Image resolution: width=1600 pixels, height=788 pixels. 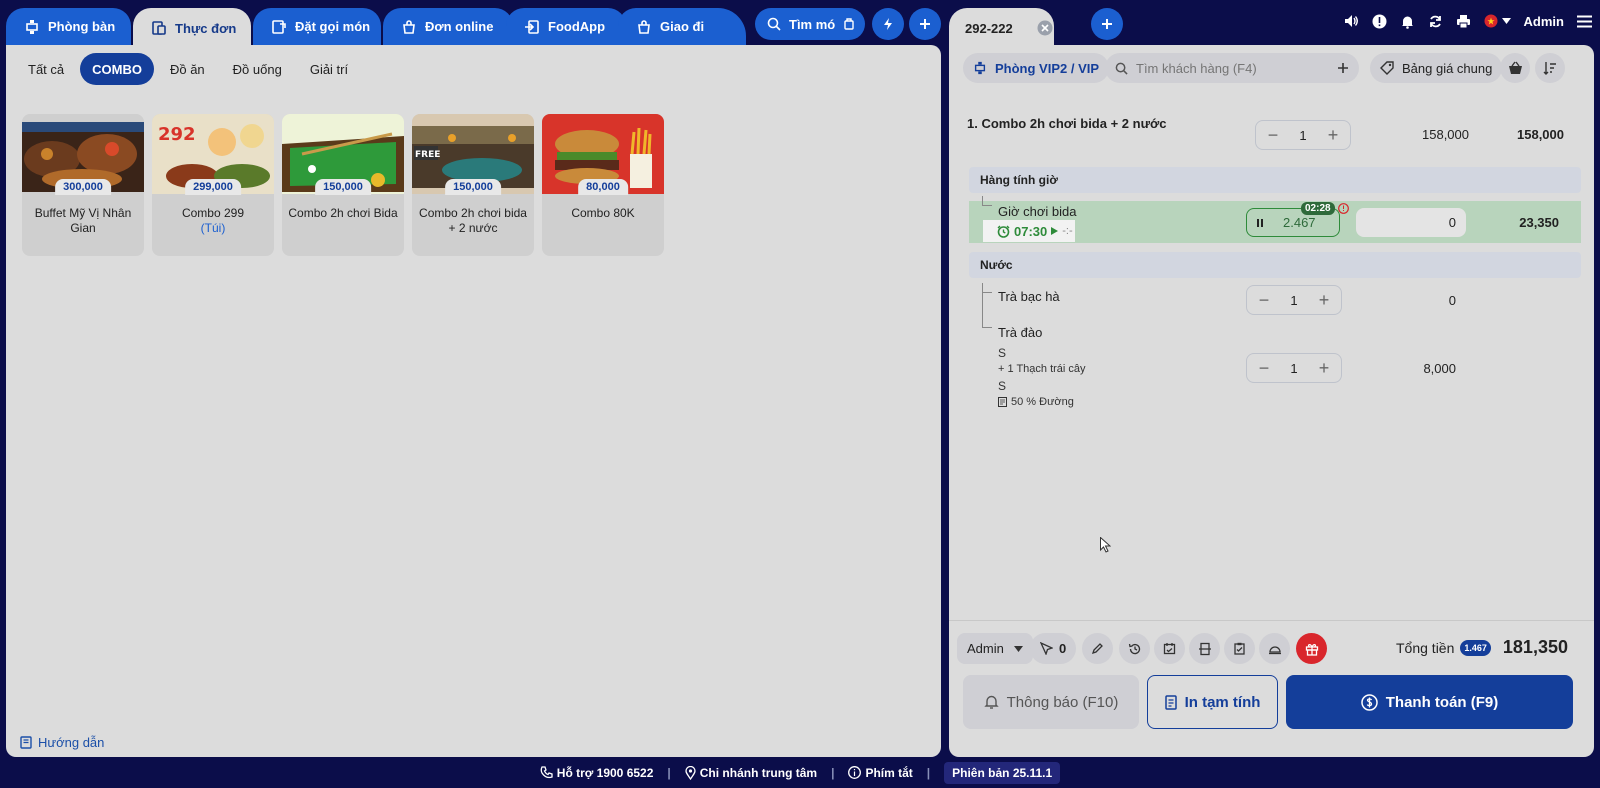 I want to click on history-button, so click(x=1134, y=648).